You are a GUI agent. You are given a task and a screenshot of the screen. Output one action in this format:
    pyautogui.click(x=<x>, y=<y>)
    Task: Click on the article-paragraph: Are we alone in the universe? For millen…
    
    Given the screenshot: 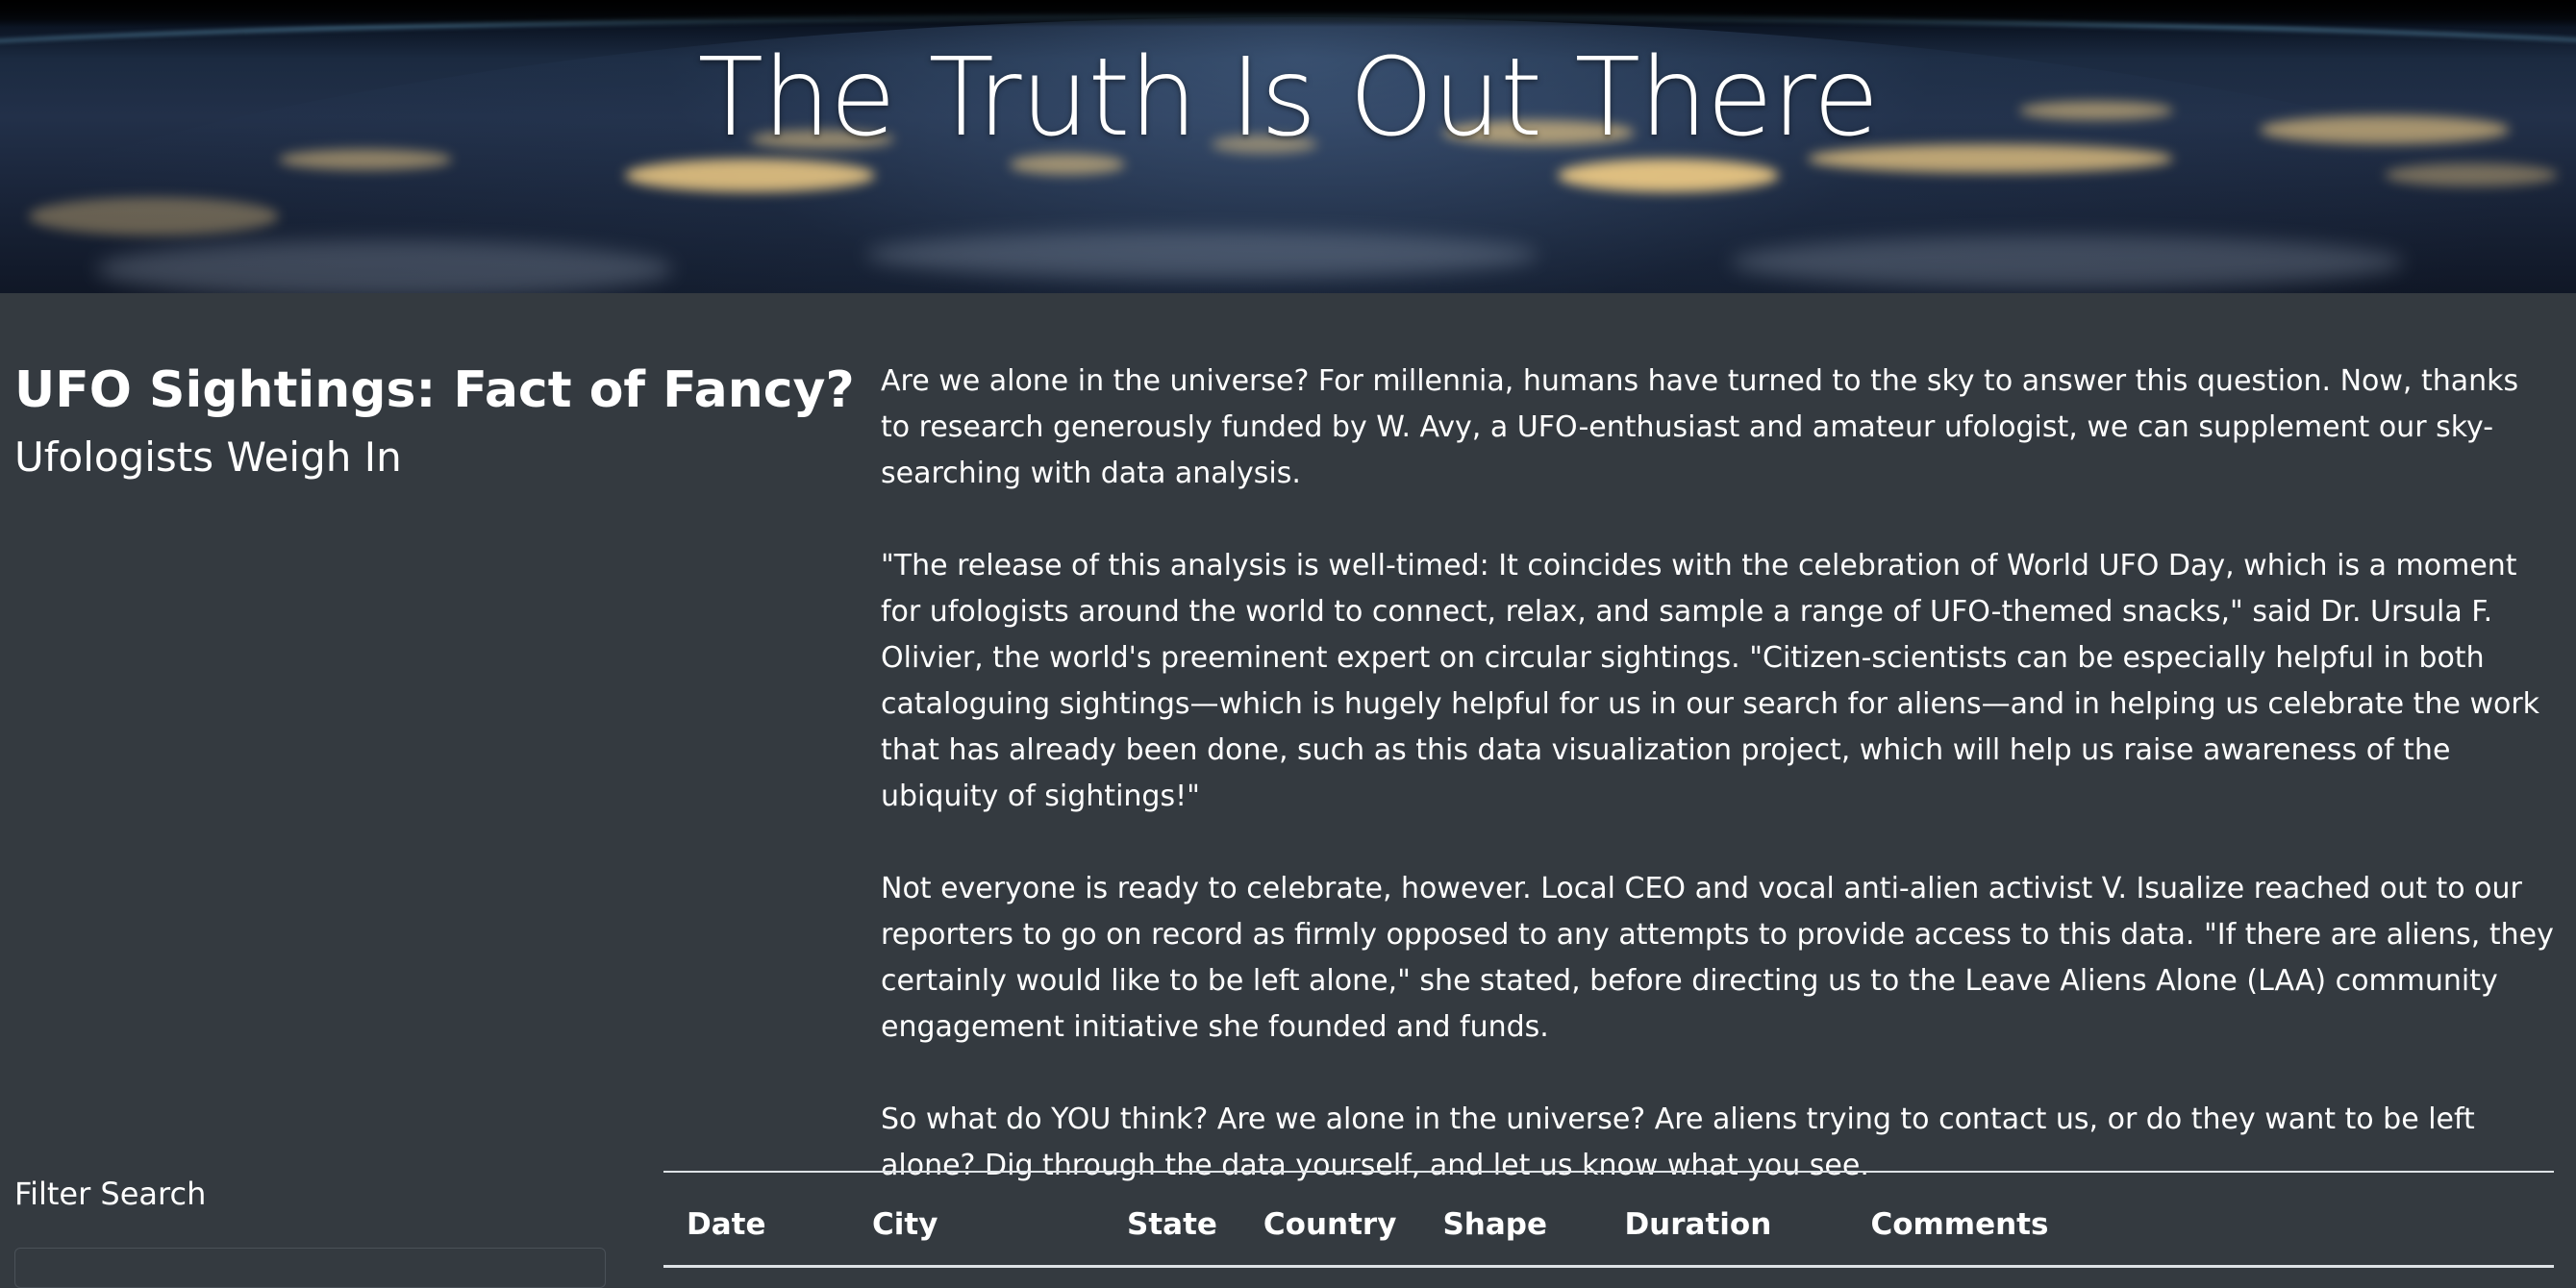 What is the action you would take?
    pyautogui.click(x=1700, y=427)
    